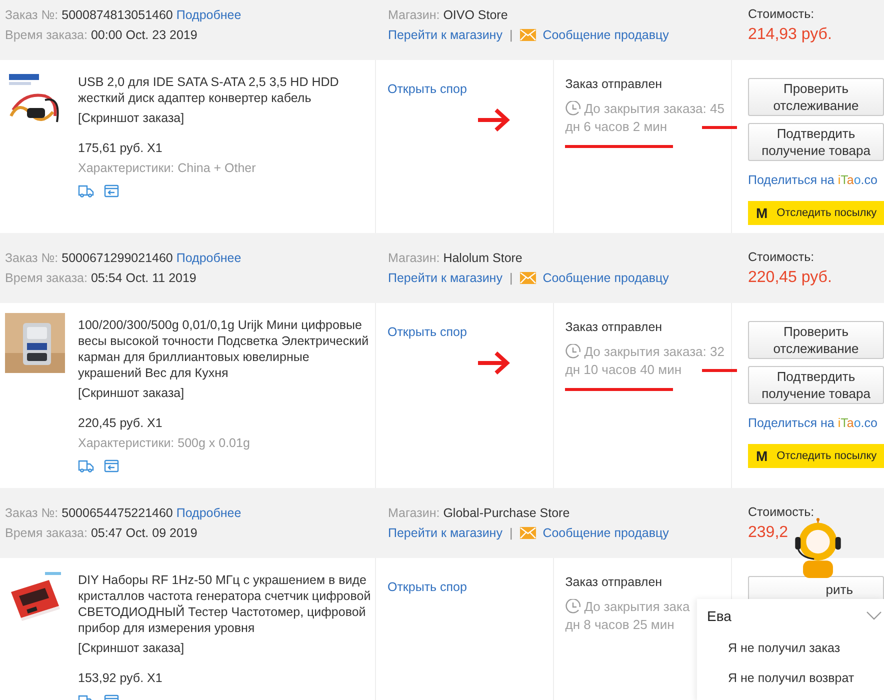 The image size is (884, 700). I want to click on order-number: 5000874813051460, so click(117, 15).